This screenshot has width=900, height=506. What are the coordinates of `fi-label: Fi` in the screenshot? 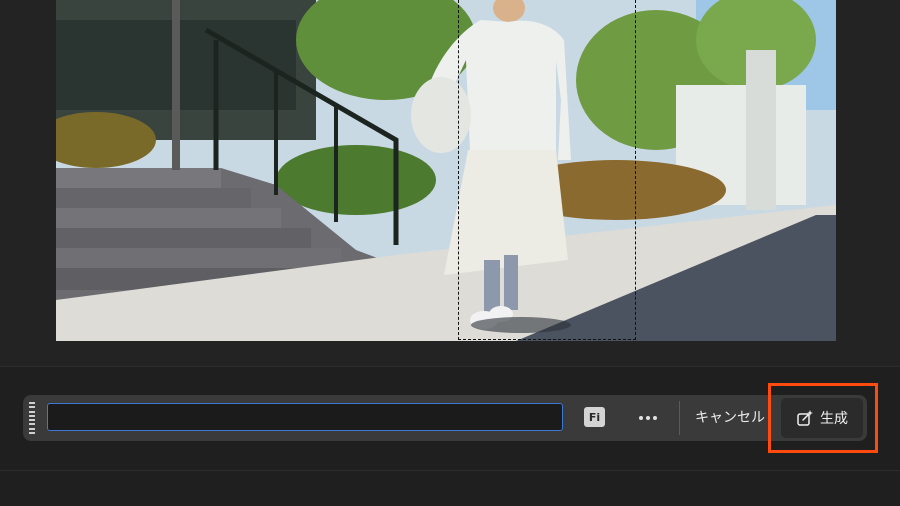 It's located at (594, 417).